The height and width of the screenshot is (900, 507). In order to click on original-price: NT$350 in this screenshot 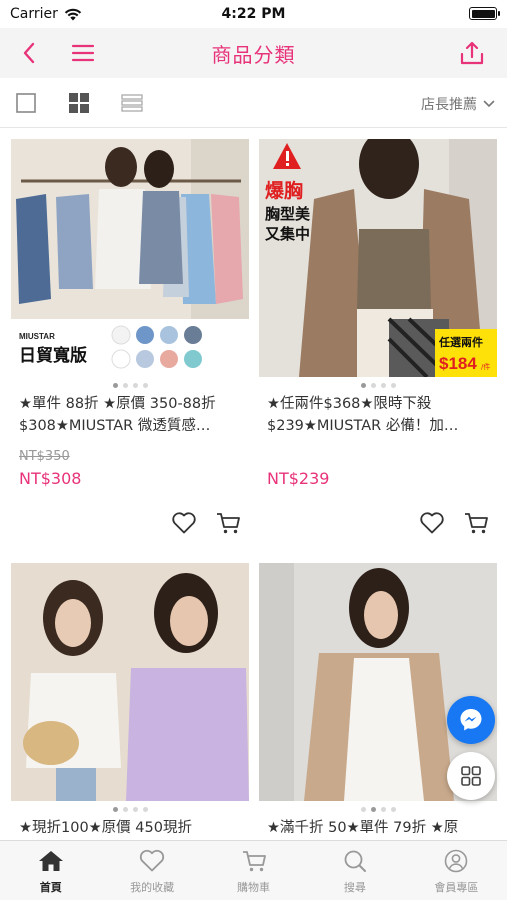, I will do `click(44, 456)`.